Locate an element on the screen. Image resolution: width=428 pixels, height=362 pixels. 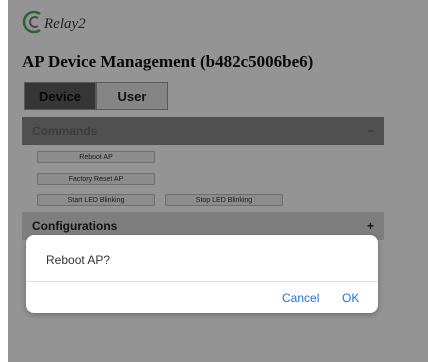
cancel-button: Cancel is located at coordinates (300, 298).